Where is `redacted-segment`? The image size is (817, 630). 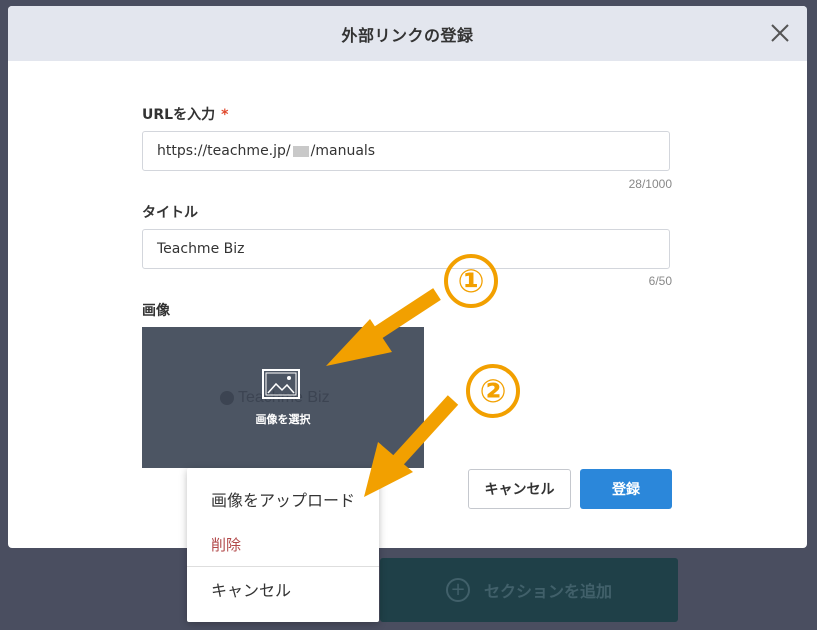 redacted-segment is located at coordinates (300, 151).